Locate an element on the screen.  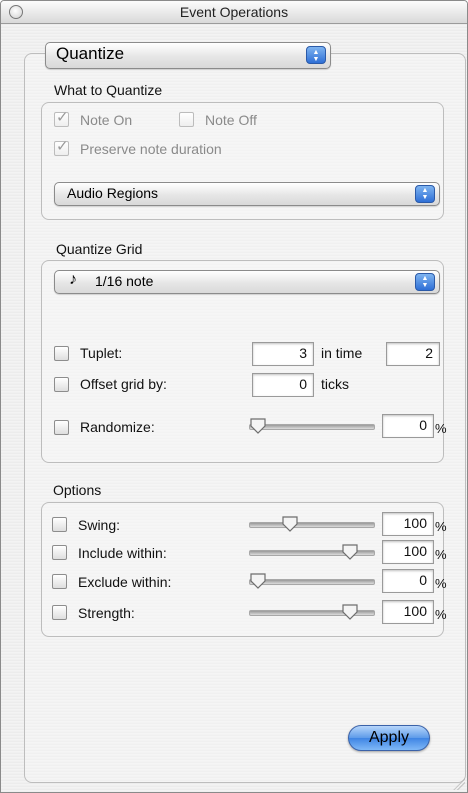
exclude-within-label: Exclude within: is located at coordinates (125, 582).